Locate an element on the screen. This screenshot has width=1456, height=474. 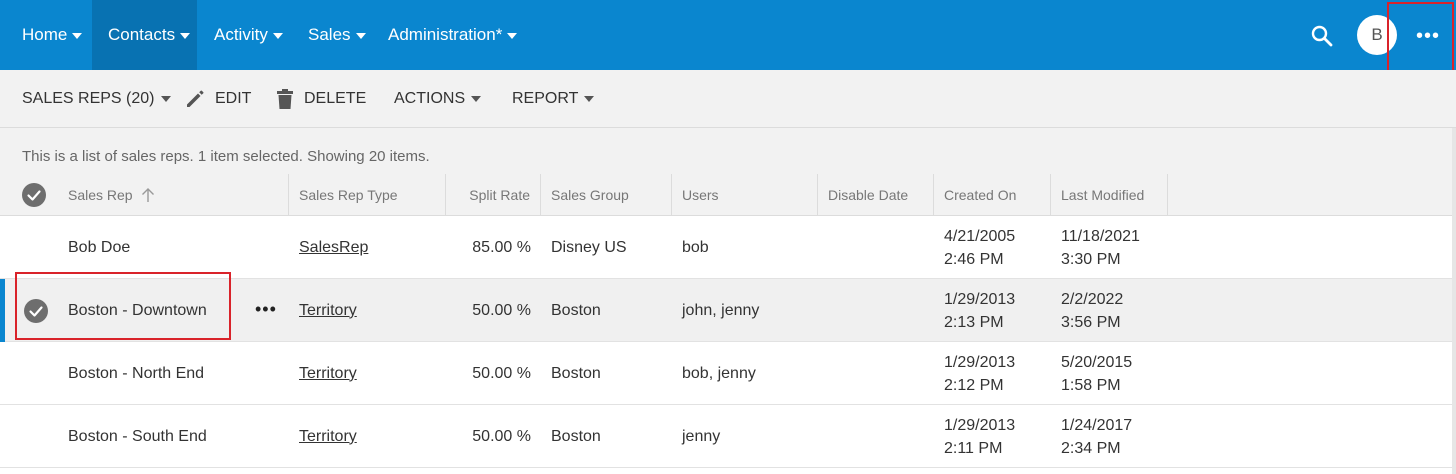
modified-time: 2:34 PM is located at coordinates (1091, 448).